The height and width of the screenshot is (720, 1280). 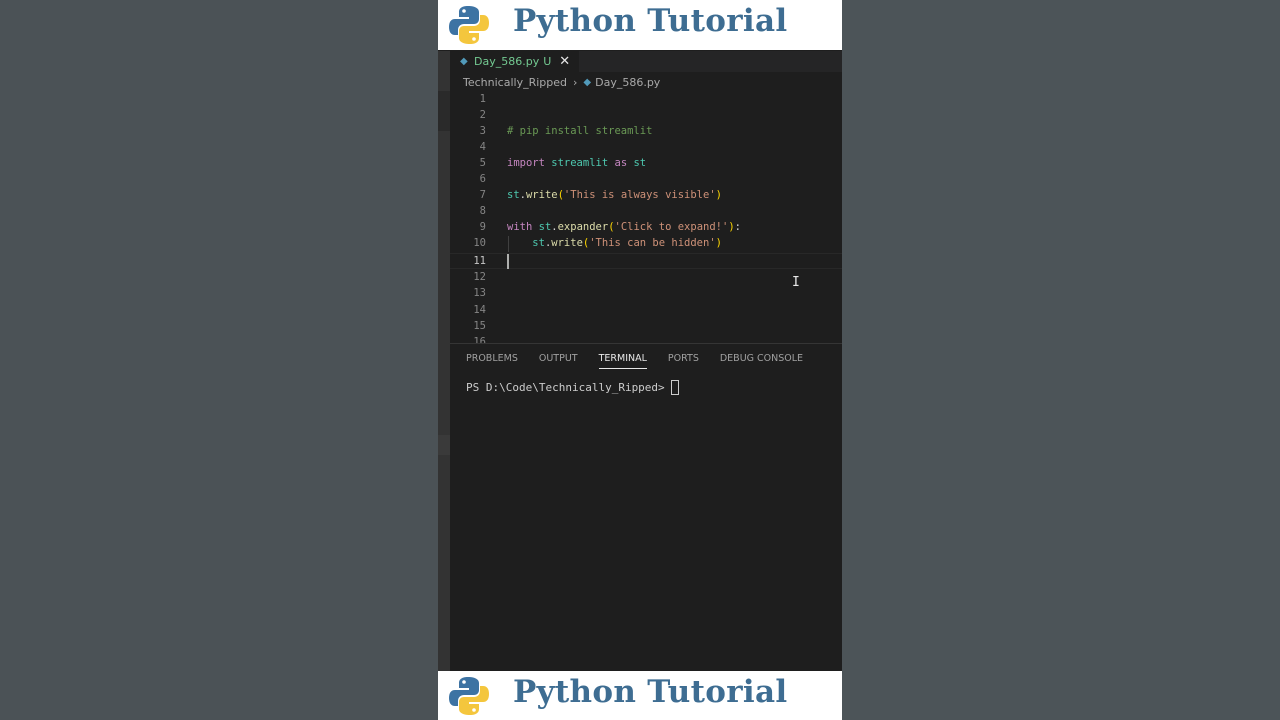 What do you see at coordinates (479, 261) in the screenshot?
I see `line-number: 11` at bounding box center [479, 261].